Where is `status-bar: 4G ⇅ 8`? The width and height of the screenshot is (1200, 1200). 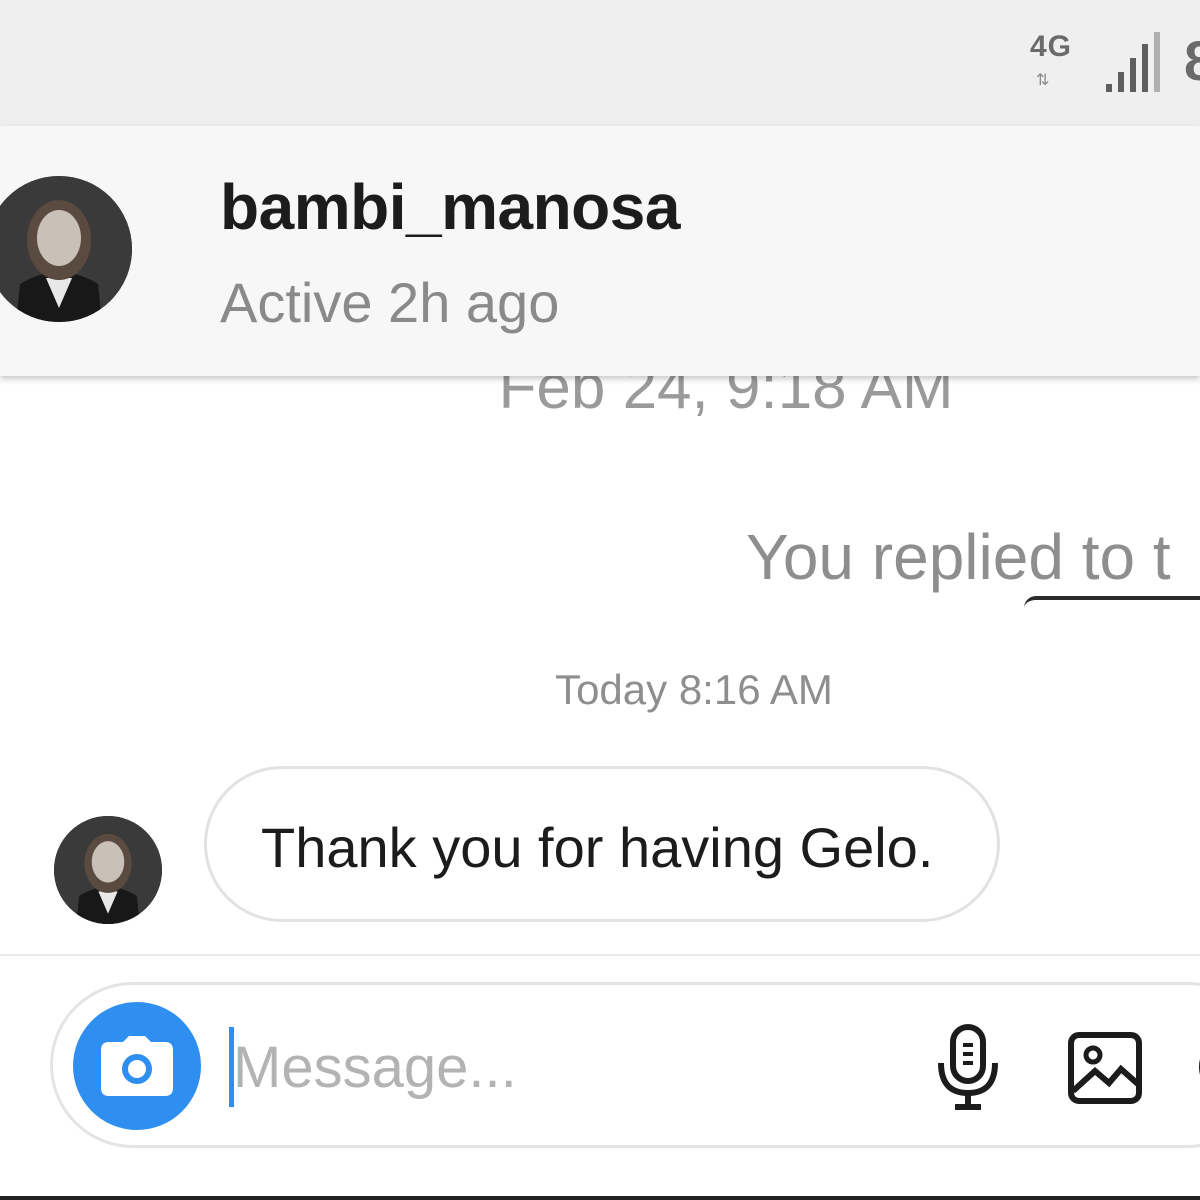
status-bar: 4G ⇅ 8 is located at coordinates (600, 63).